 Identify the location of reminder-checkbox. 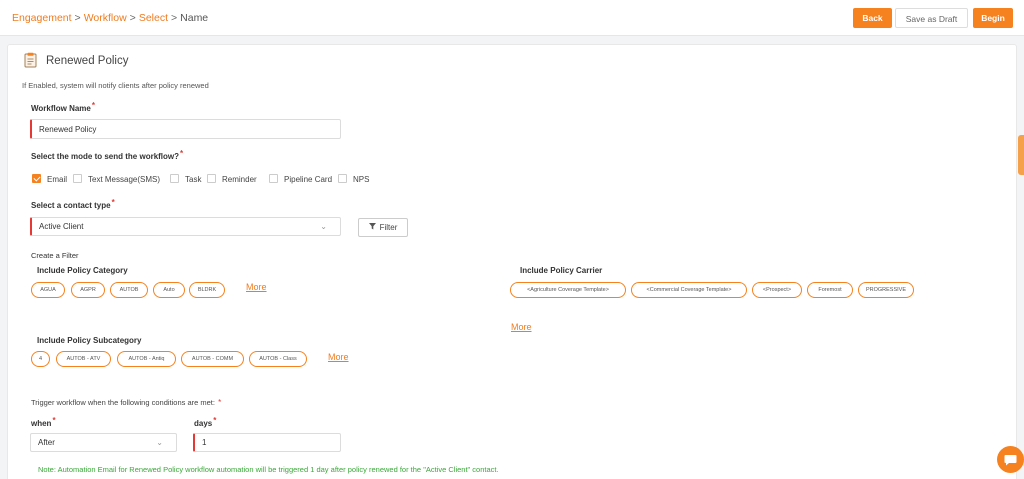
(211, 178).